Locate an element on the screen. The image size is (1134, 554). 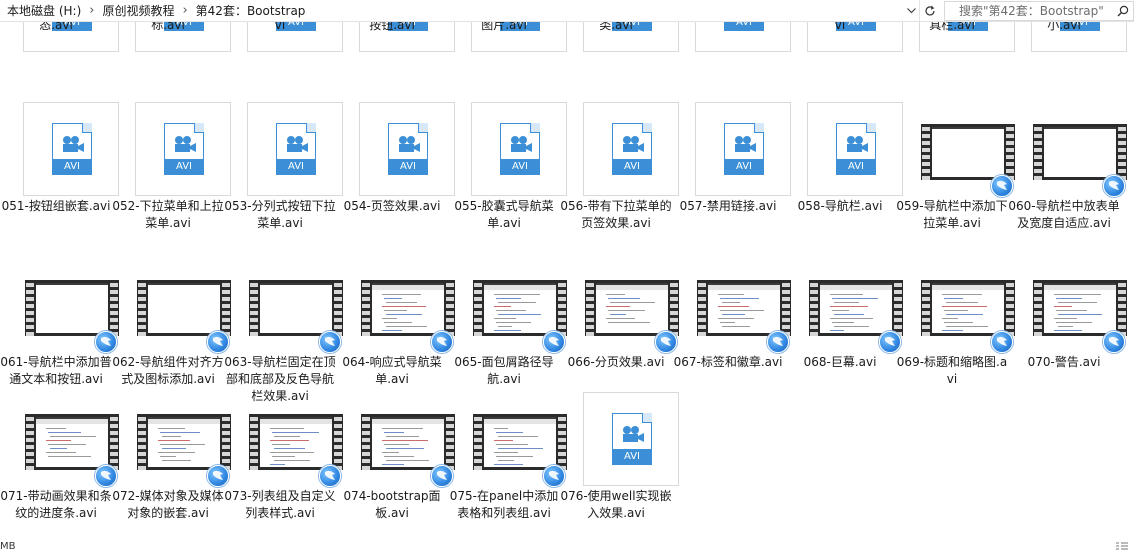
address-path: 本地磁盘 (H:) › 原创视频教程 › 第42套：Bootstrap is located at coordinates (470, 11).